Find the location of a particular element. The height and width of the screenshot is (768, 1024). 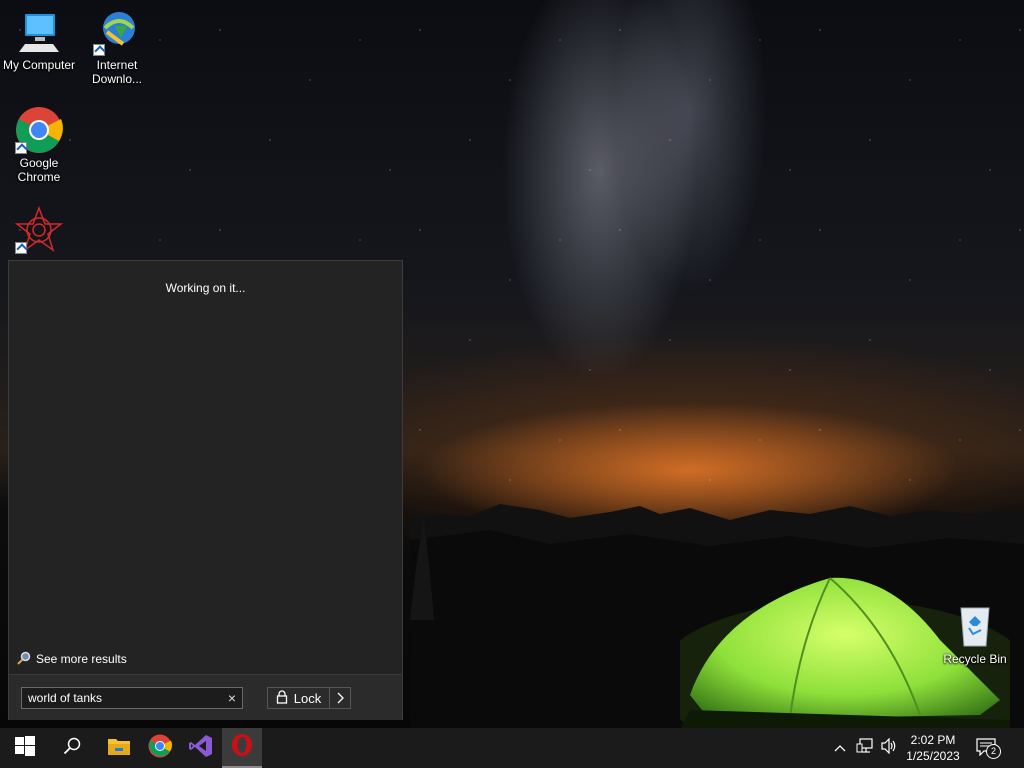

volume-button is located at coordinates (889, 748).